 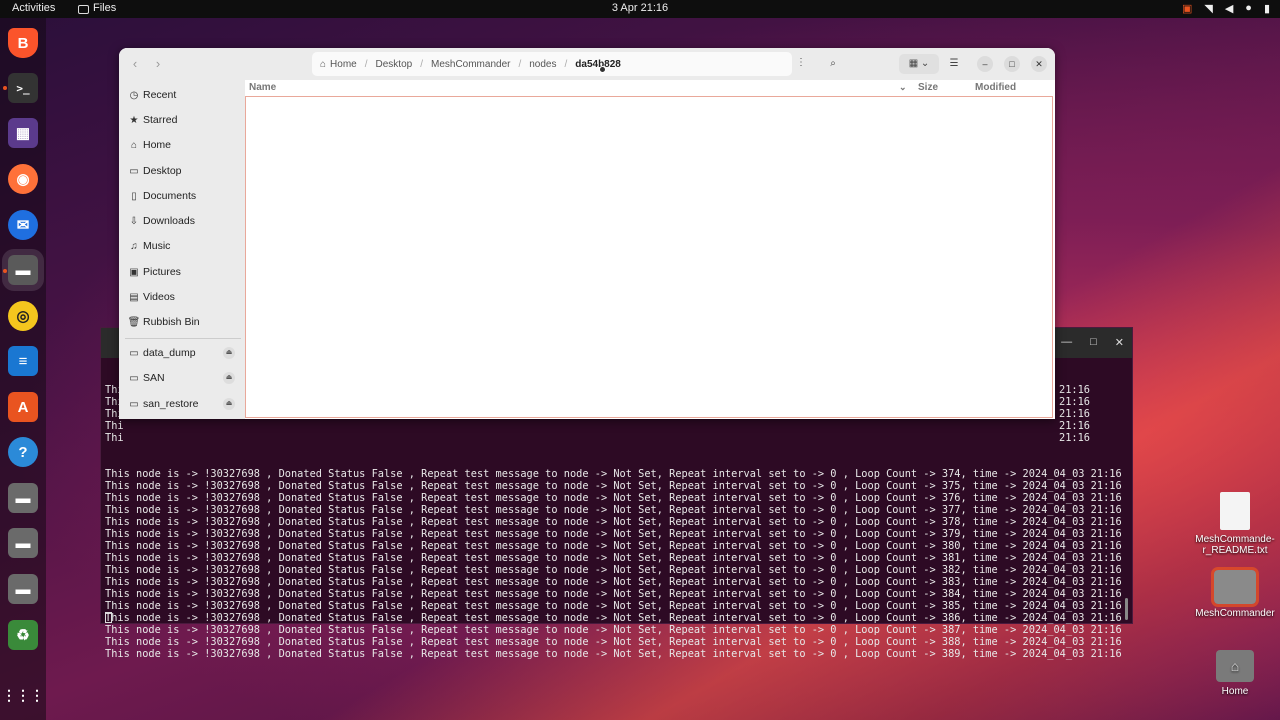 I want to click on clock: 3 Apr 21:16, so click(x=640, y=8).